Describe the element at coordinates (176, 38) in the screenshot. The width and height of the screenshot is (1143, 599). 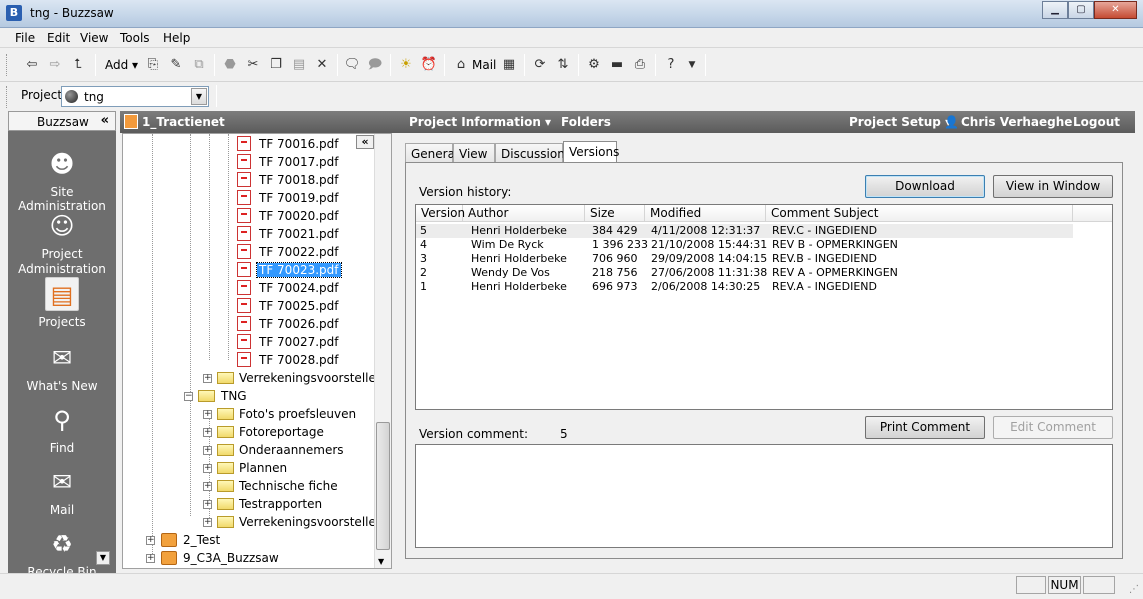
I see `menu-help: Help` at that location.